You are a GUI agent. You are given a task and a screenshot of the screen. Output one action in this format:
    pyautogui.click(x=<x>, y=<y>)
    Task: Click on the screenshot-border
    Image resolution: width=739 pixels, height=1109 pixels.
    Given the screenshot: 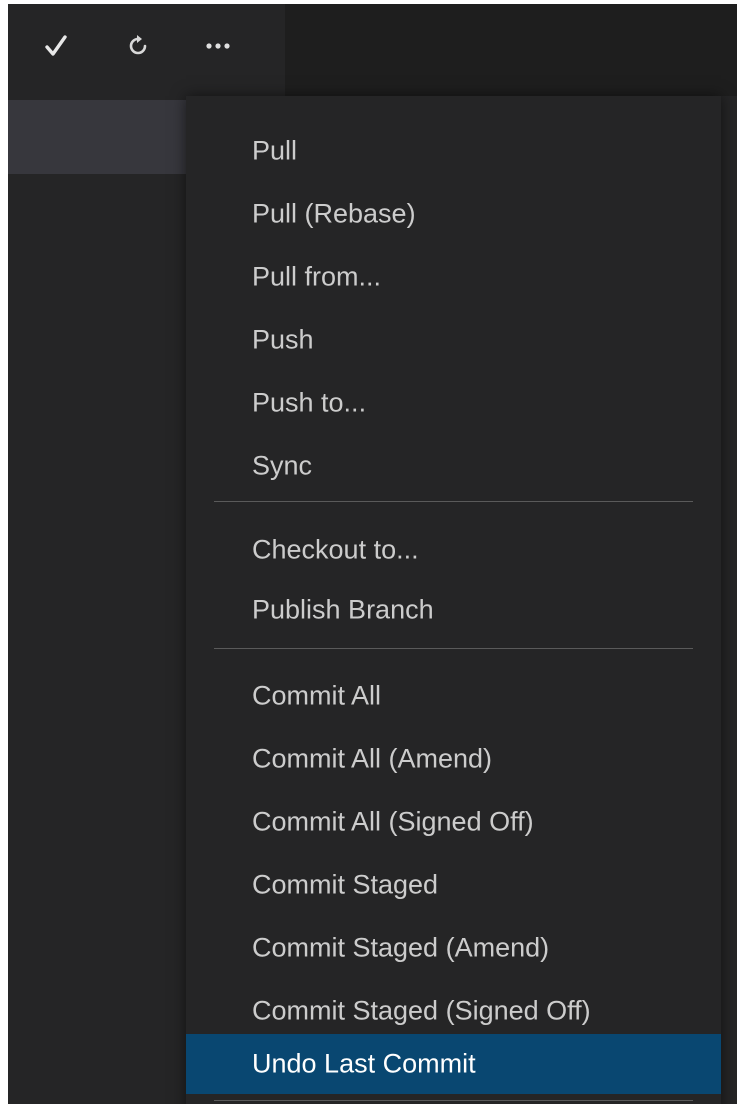 What is the action you would take?
    pyautogui.click(x=369, y=1106)
    